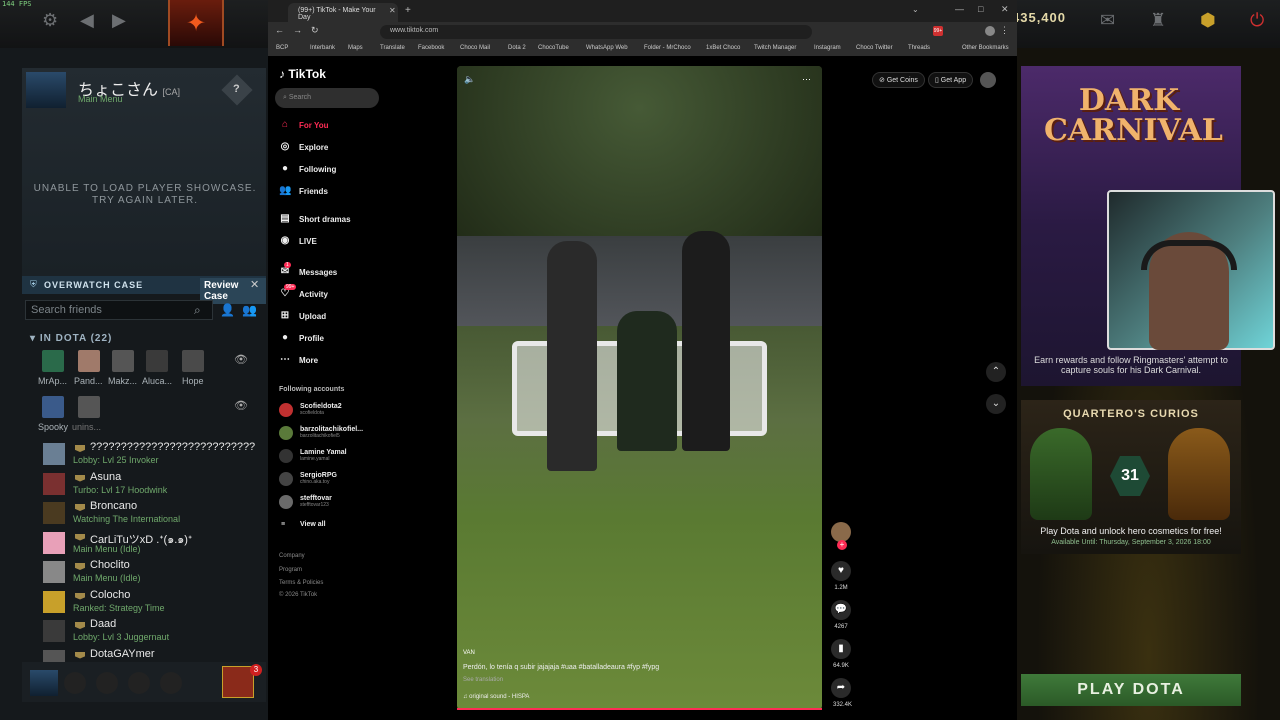  What do you see at coordinates (919, 48) in the screenshot?
I see `bookmark: Threads` at bounding box center [919, 48].